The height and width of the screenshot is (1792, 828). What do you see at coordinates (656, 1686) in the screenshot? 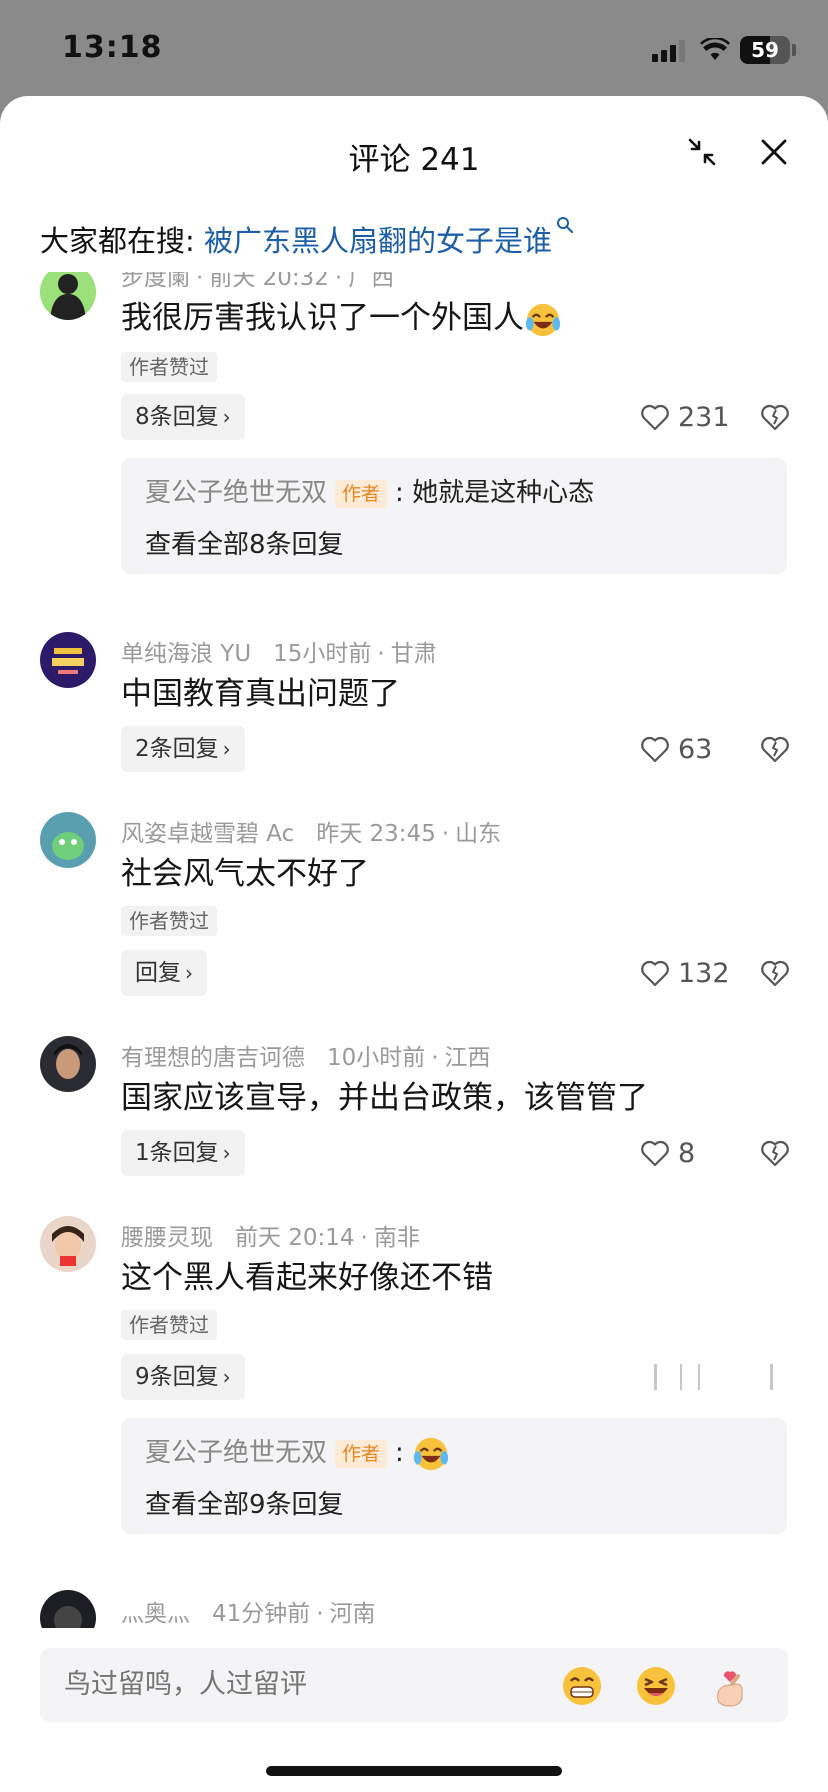
I see `laughing-emoji` at bounding box center [656, 1686].